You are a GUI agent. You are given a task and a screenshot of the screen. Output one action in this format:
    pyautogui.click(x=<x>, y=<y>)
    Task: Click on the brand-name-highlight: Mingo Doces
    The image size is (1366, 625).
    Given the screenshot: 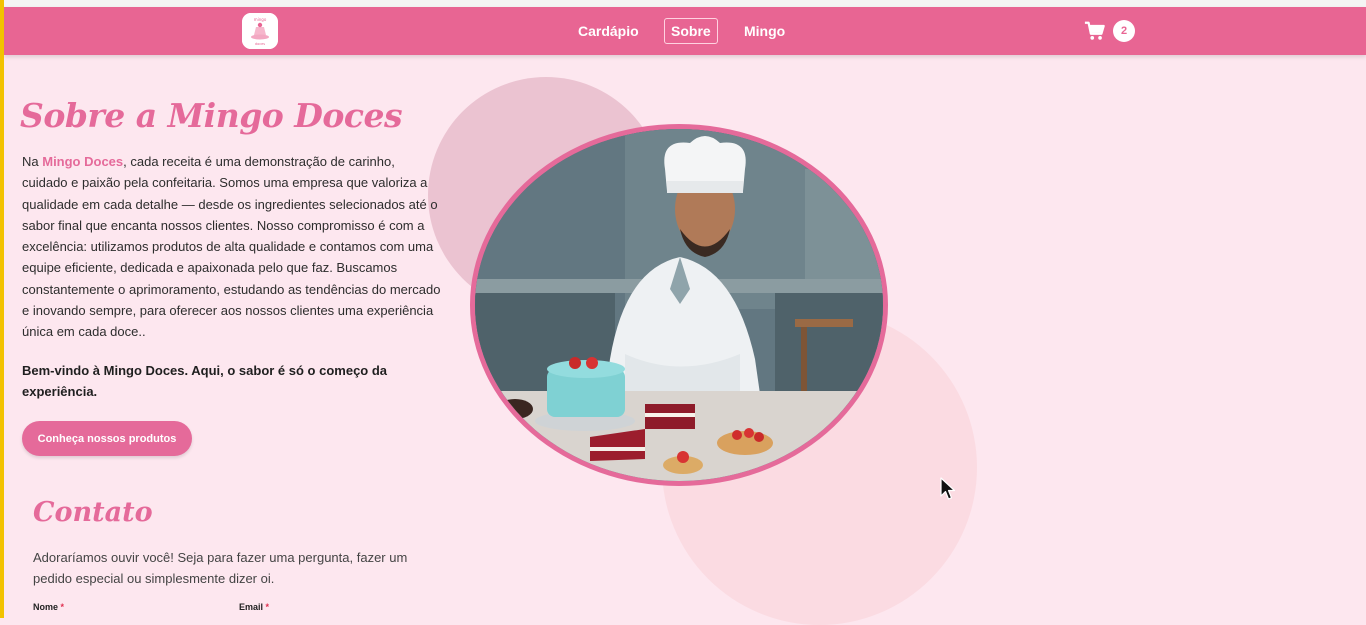 What is the action you would take?
    pyautogui.click(x=83, y=161)
    